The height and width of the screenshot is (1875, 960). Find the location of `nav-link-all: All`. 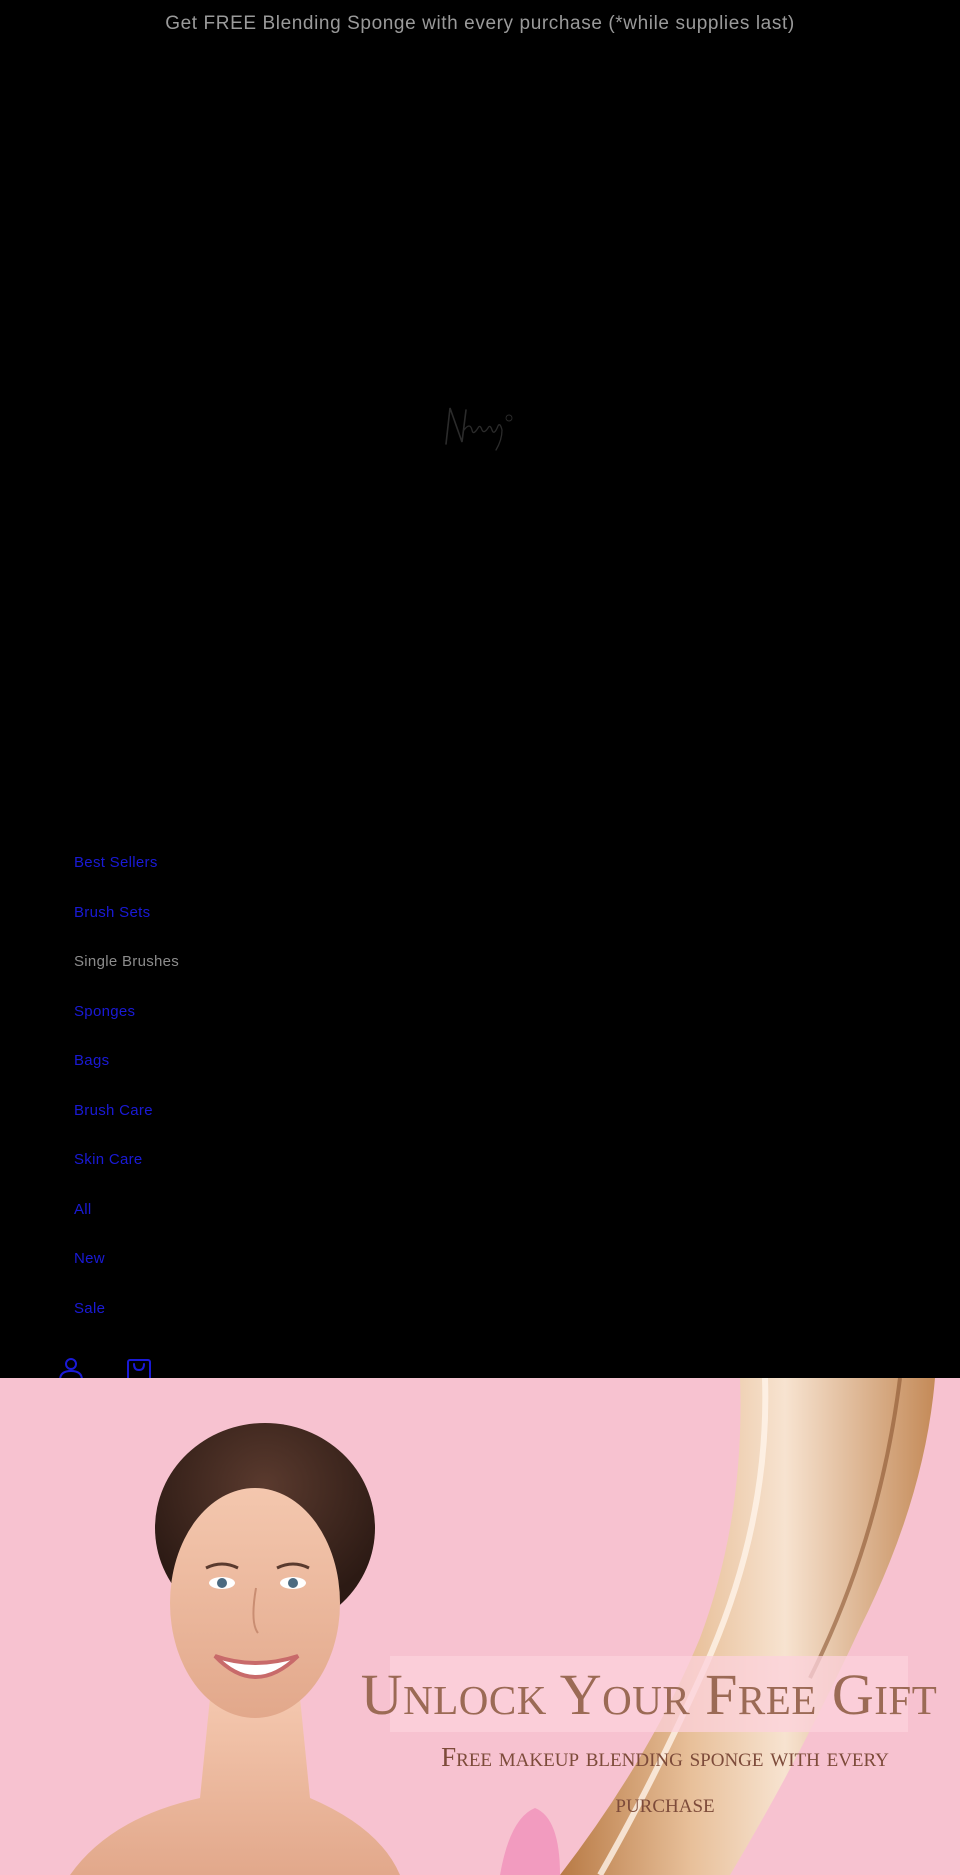

nav-link-all: All is located at coordinates (83, 1209).